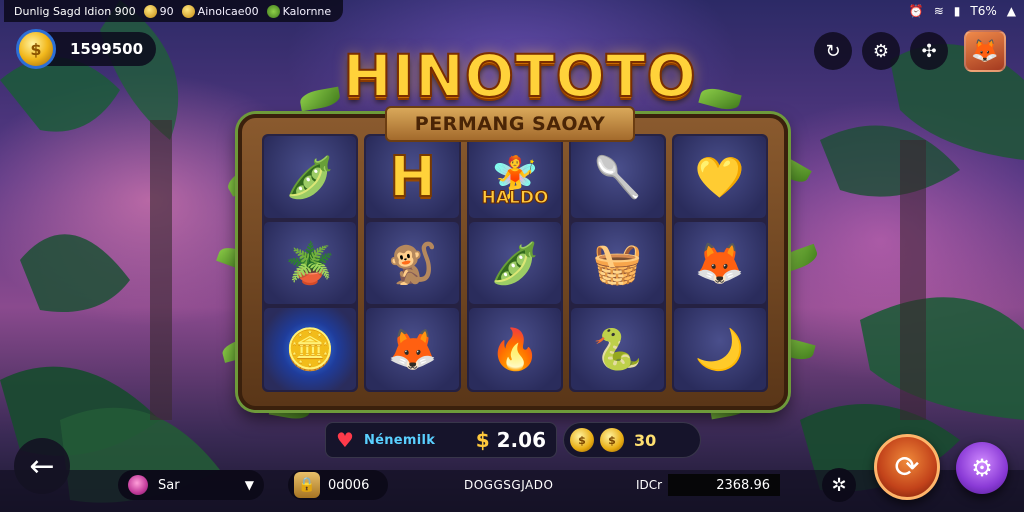 The width and height of the screenshot is (1024, 512). I want to click on balance-label: IDCr, so click(649, 485).